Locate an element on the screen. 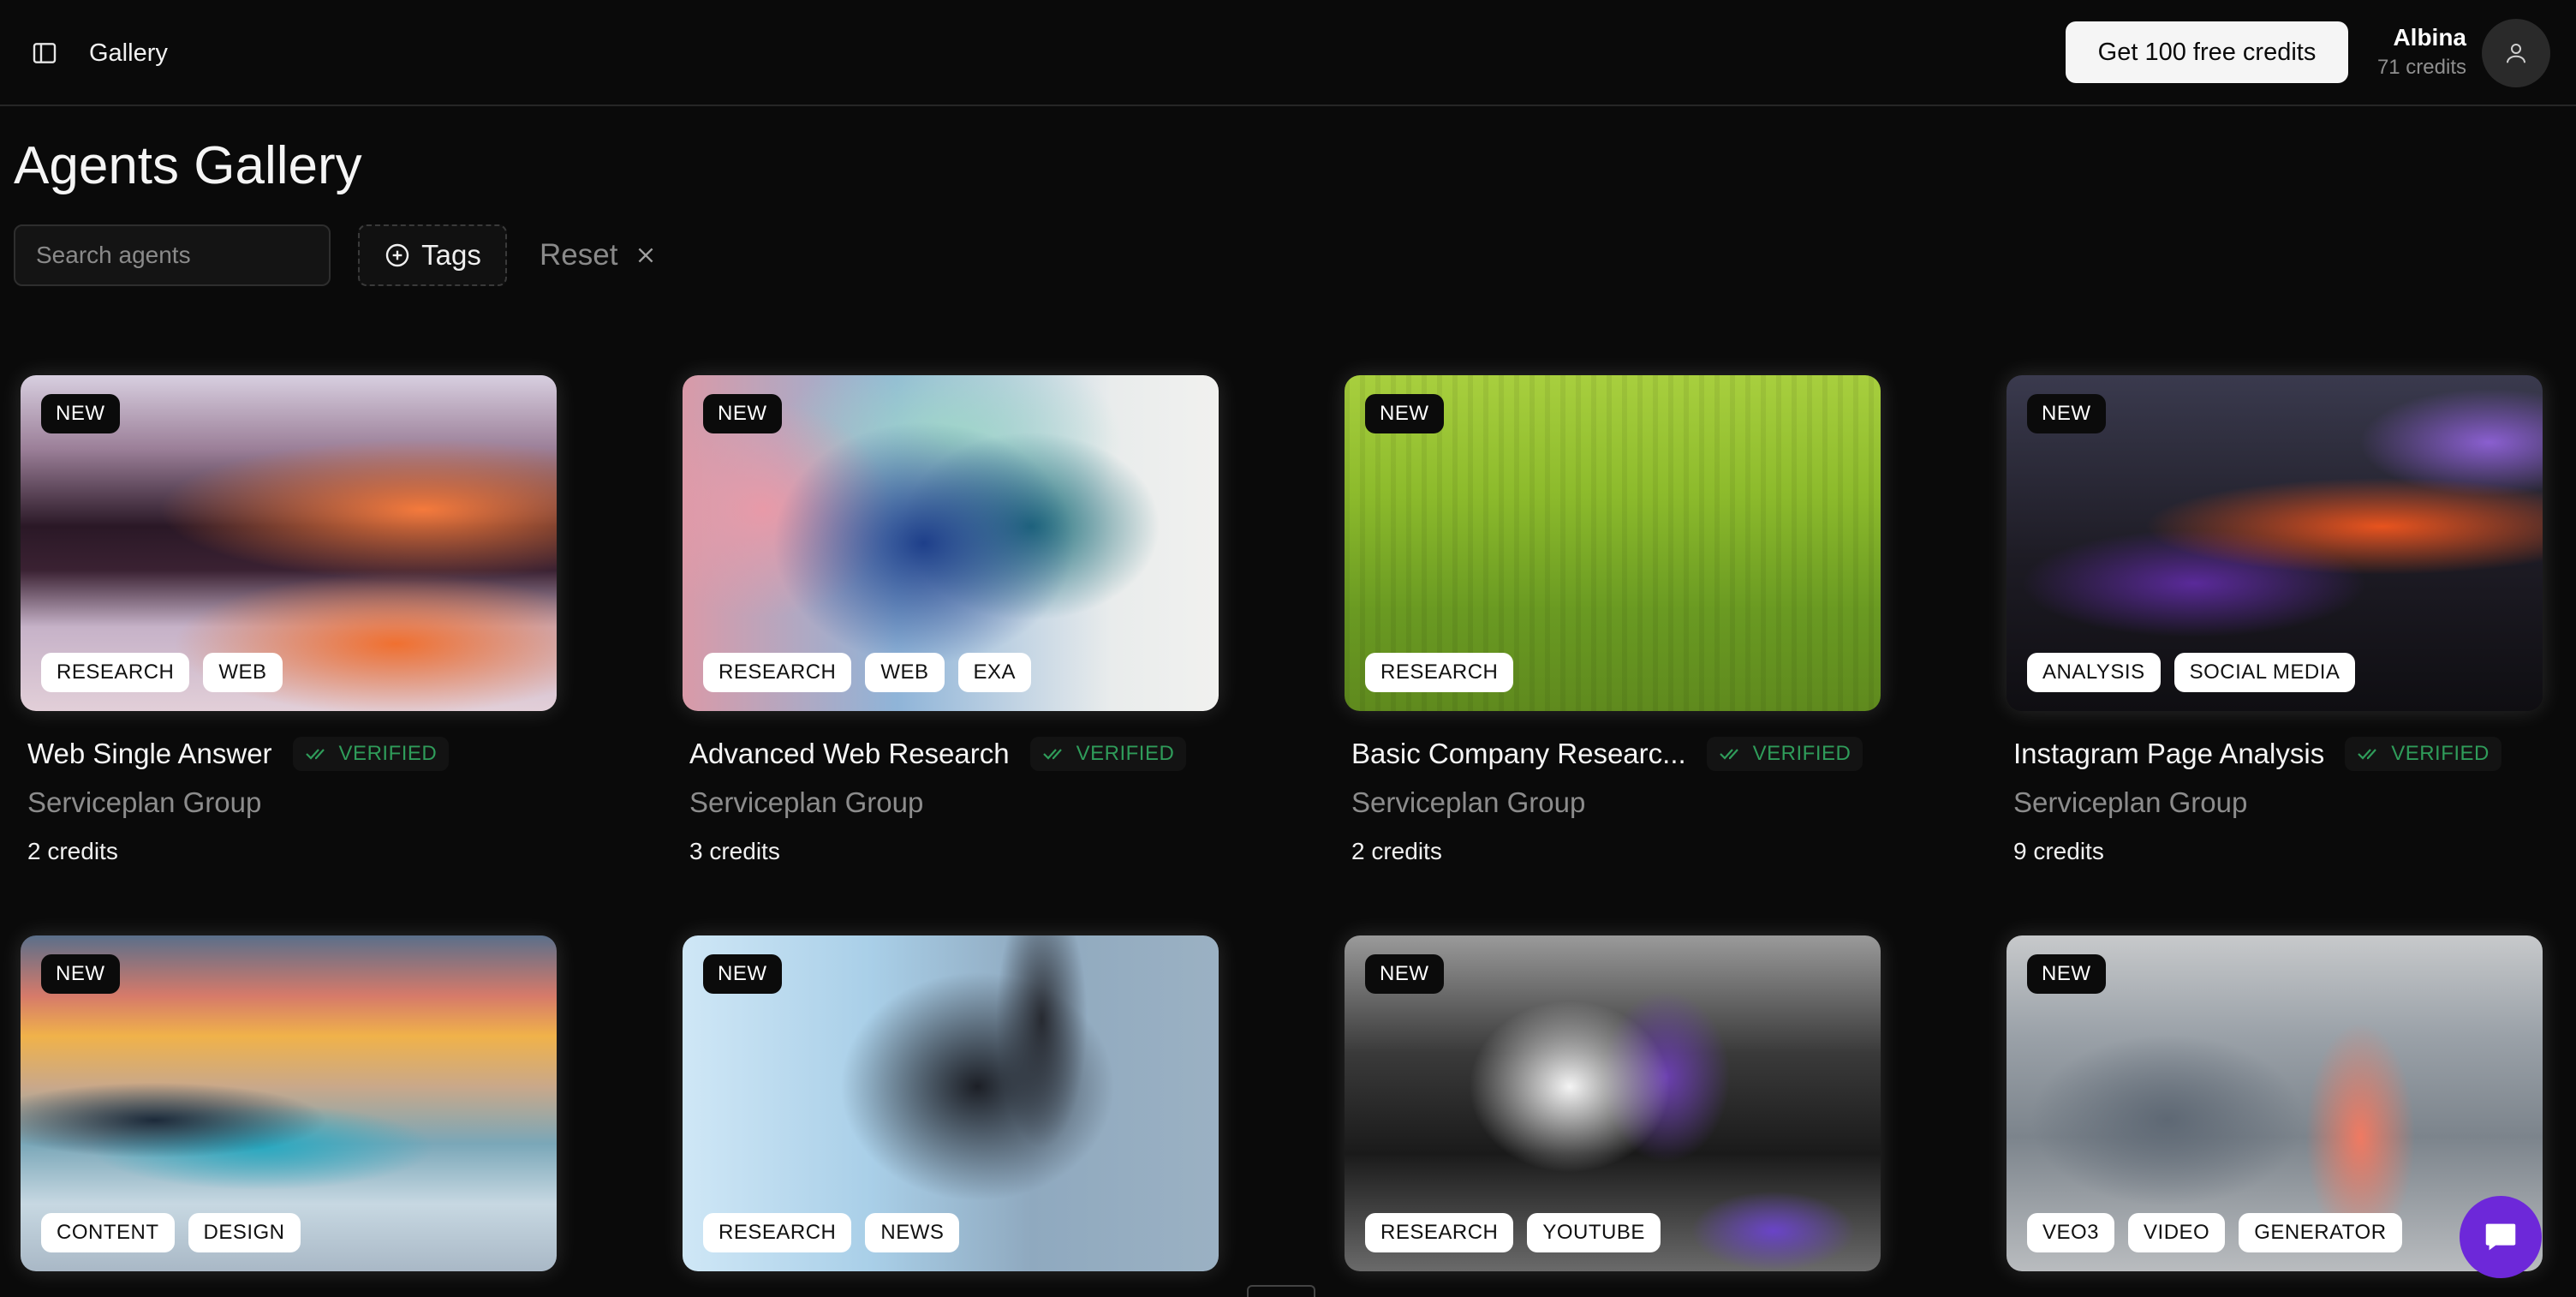 This screenshot has width=2576, height=1297. tag-list: VEO3 VIDEO GENERATOR is located at coordinates (2214, 1232).